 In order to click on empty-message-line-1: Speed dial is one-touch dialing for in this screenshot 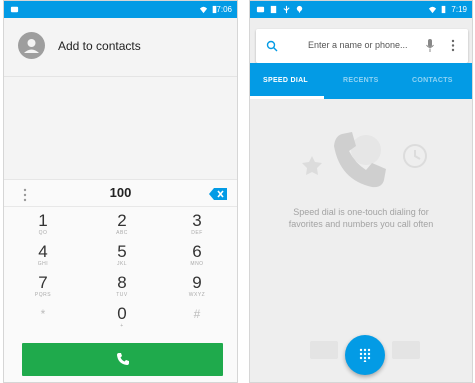, I will do `click(361, 212)`.